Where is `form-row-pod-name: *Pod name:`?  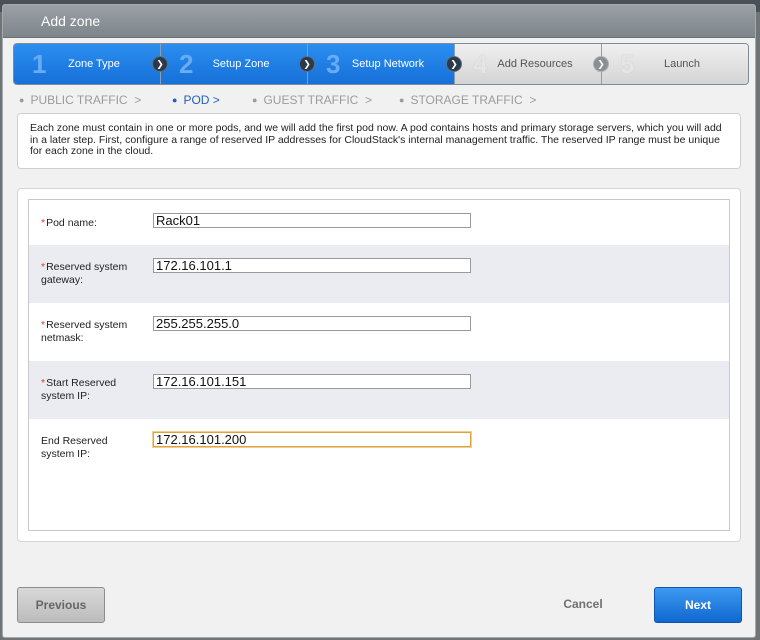
form-row-pod-name: *Pod name: is located at coordinates (379, 222).